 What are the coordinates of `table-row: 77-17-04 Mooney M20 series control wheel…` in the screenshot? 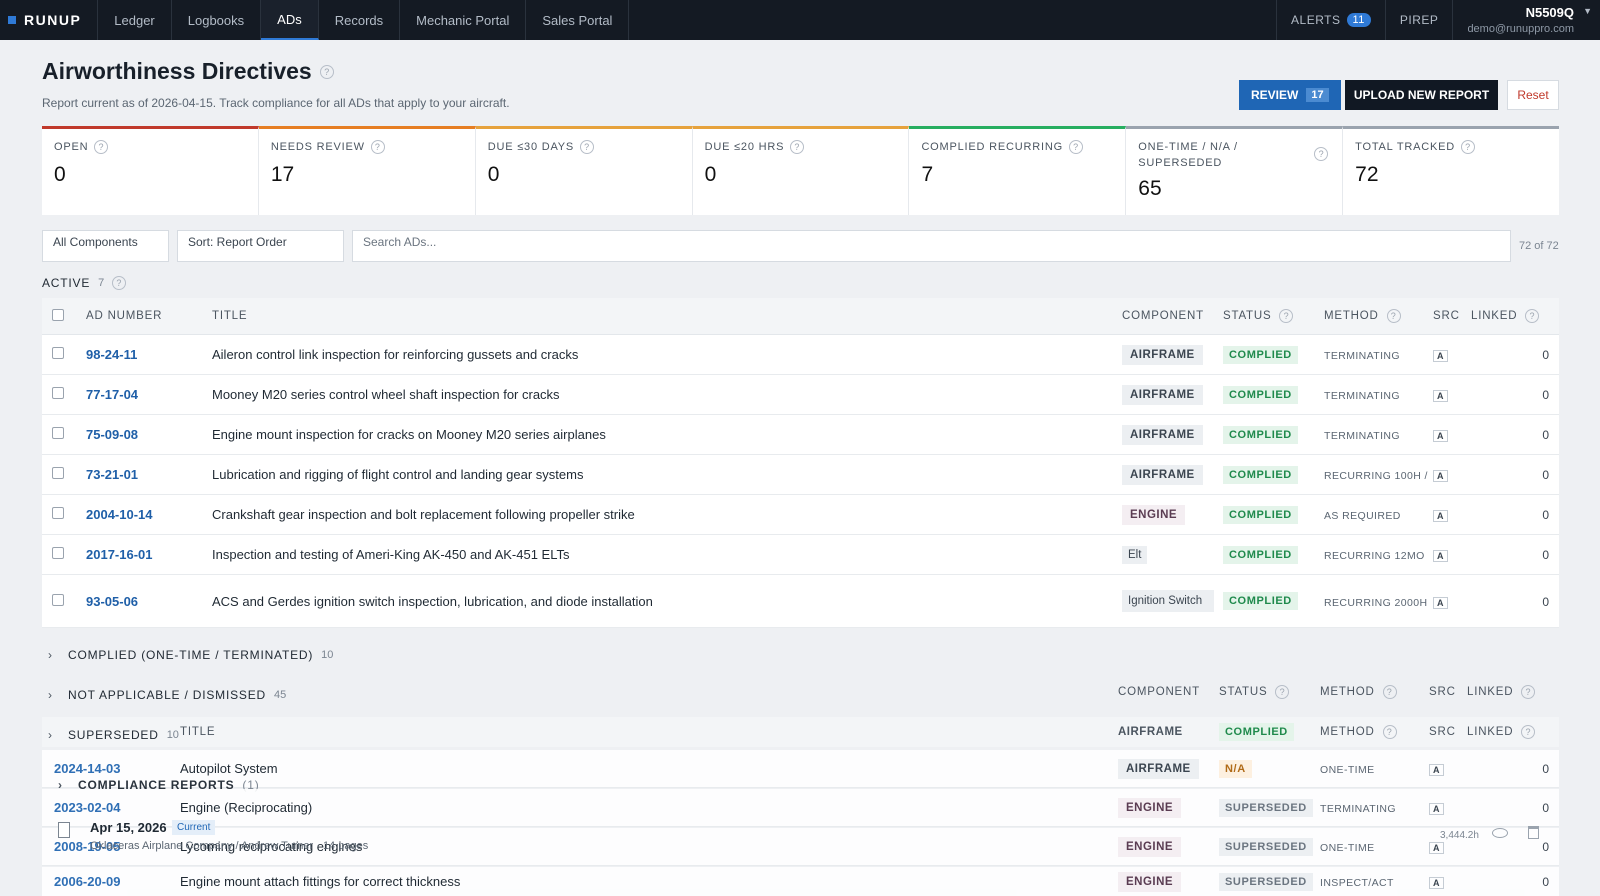 It's located at (800, 395).